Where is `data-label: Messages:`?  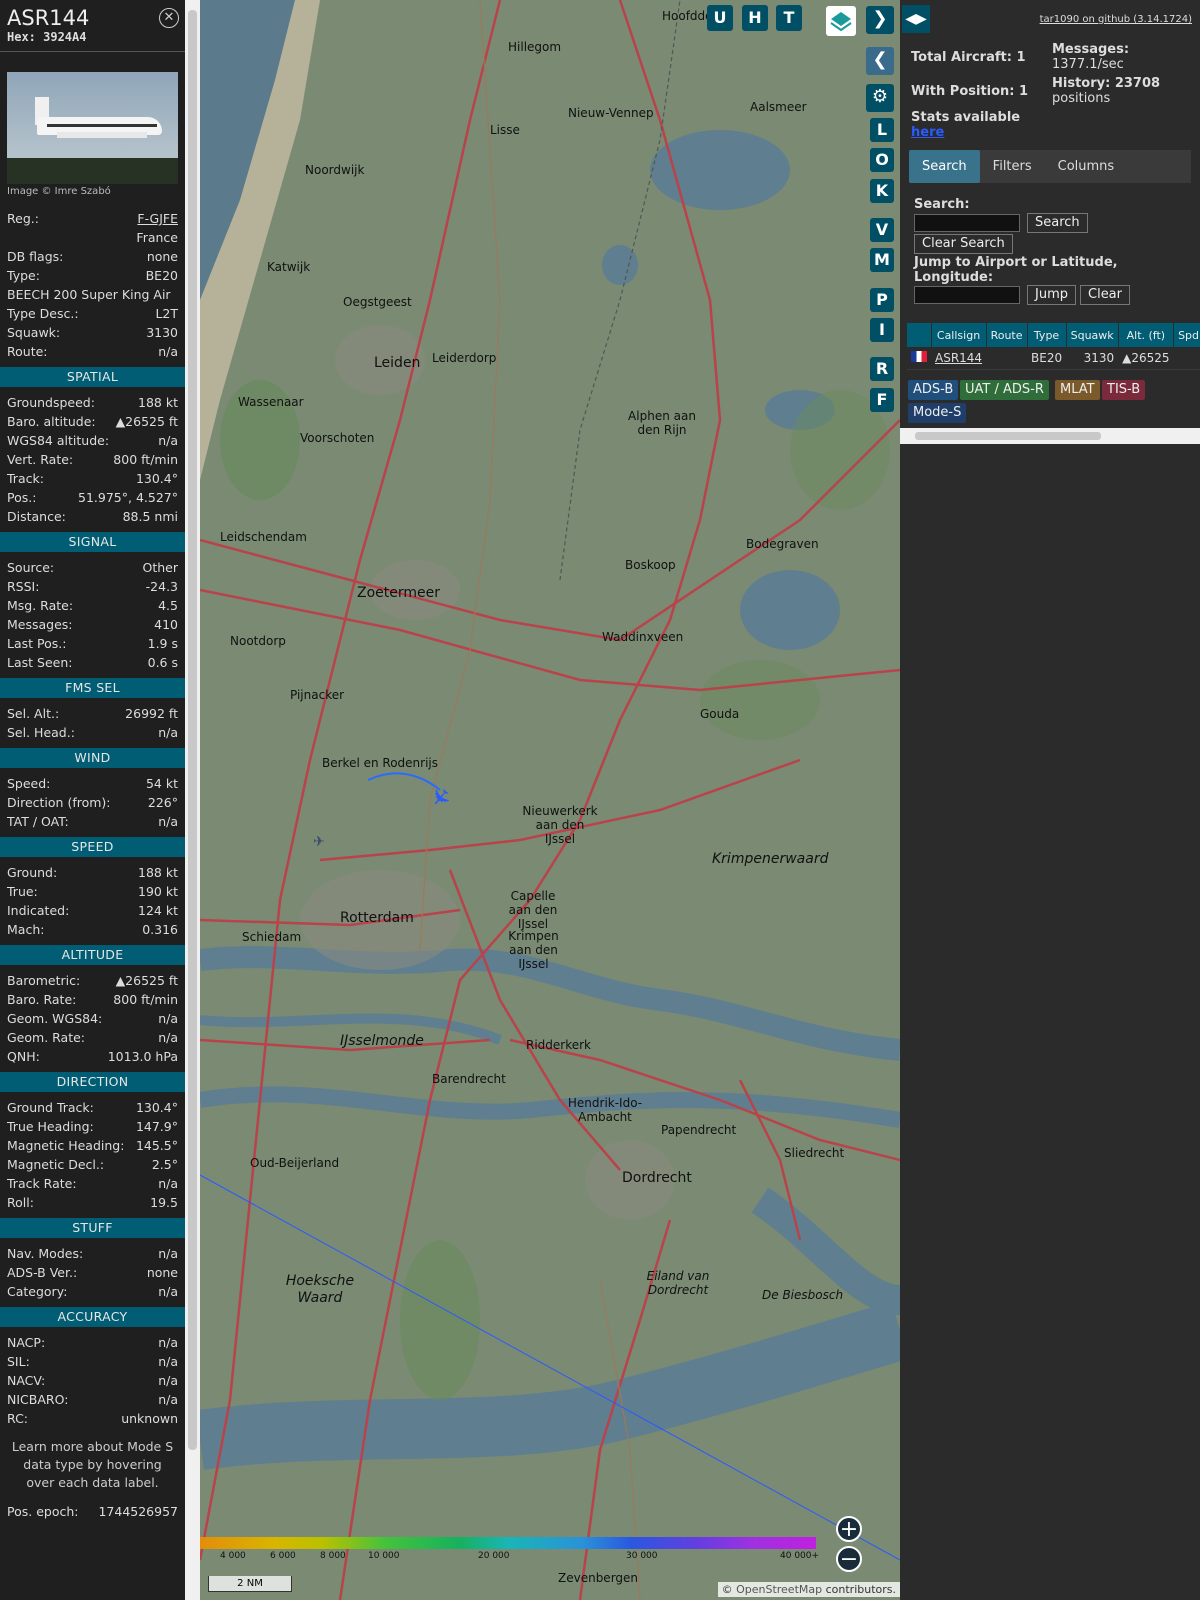
data-label: Messages: is located at coordinates (40, 624).